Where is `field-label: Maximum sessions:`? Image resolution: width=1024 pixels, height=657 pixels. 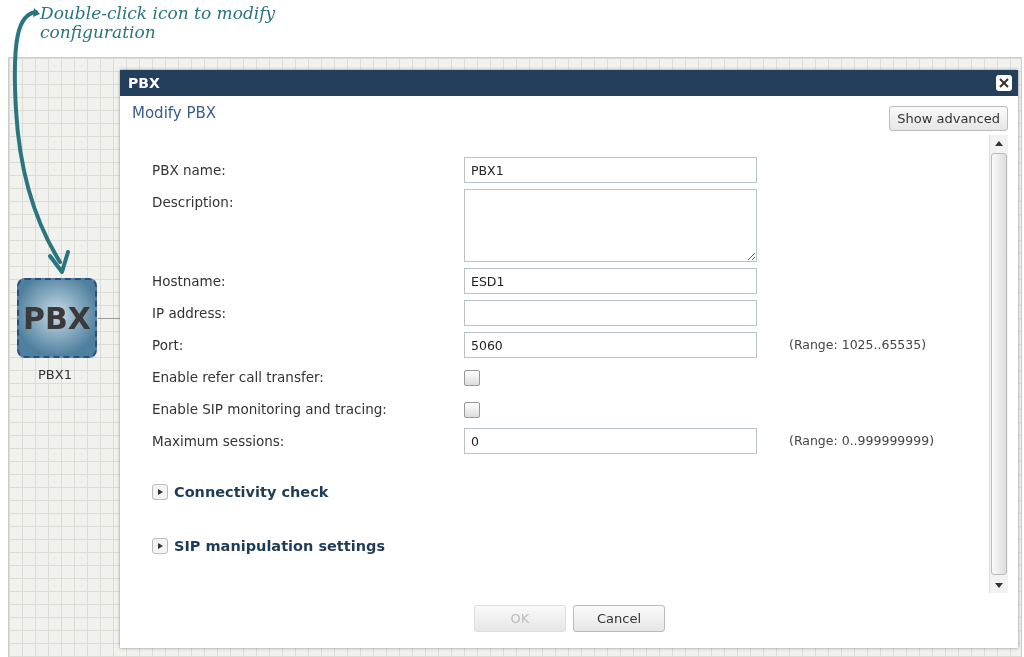
field-label: Maximum sessions: is located at coordinates (219, 440).